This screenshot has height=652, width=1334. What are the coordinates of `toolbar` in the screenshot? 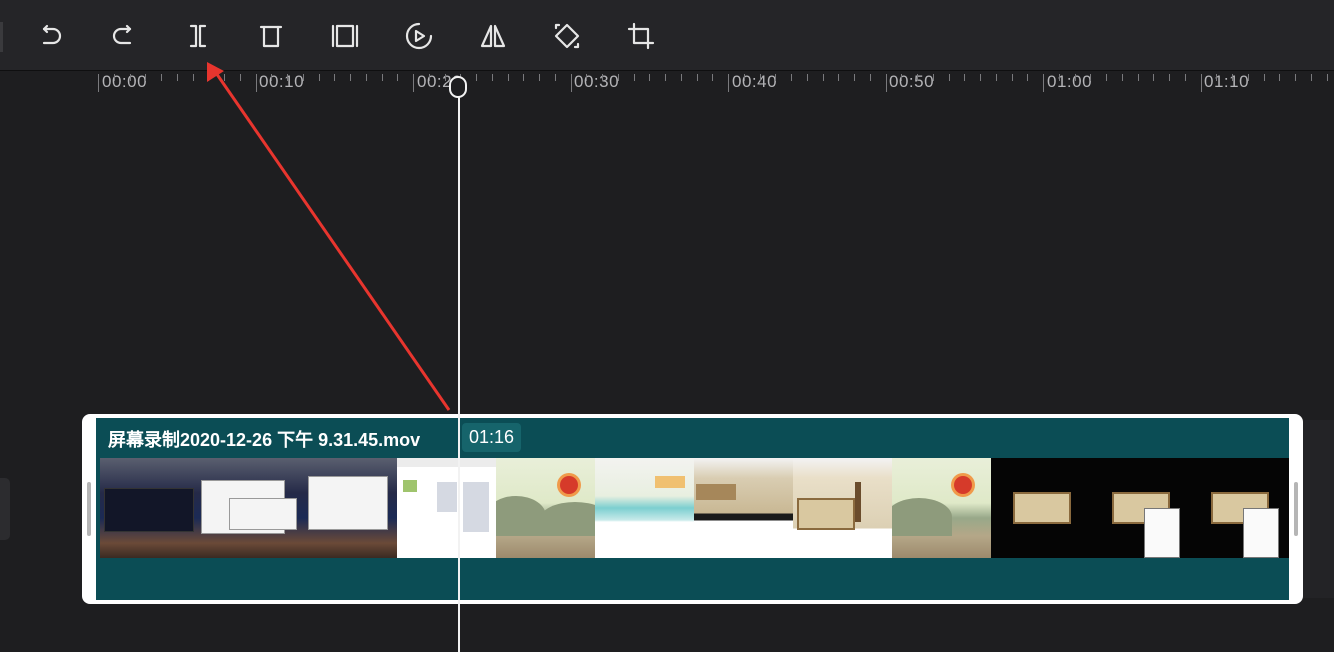 It's located at (667, 35).